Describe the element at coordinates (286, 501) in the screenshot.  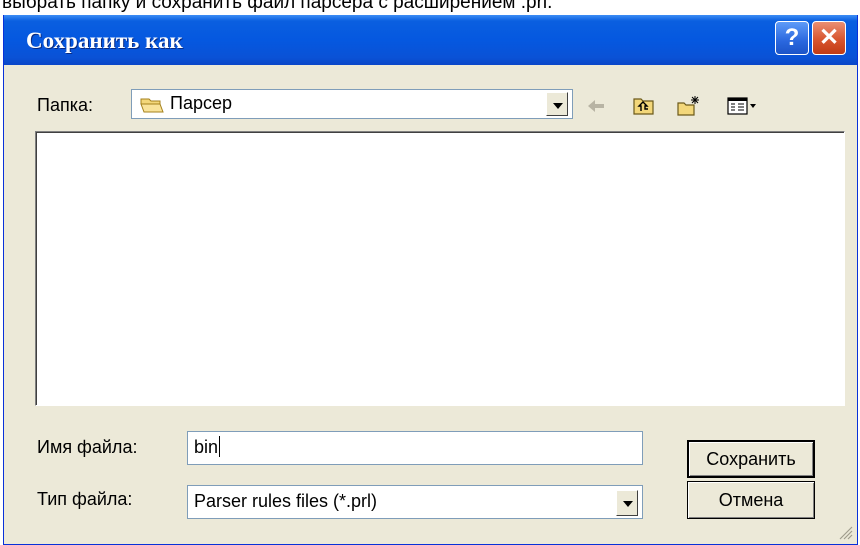
I see `filetype-value: Parser rules files (*.prl)` at that location.